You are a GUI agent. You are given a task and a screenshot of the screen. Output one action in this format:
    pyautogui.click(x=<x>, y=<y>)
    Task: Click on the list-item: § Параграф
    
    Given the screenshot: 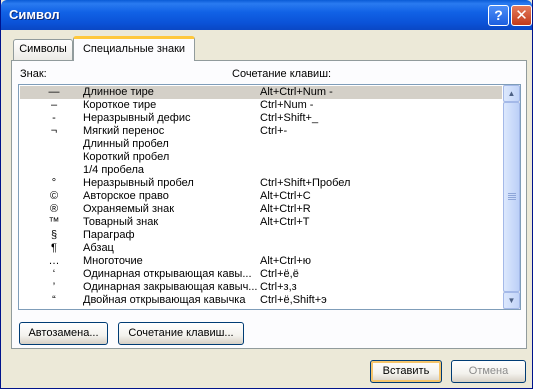 What is the action you would take?
    pyautogui.click(x=261, y=235)
    